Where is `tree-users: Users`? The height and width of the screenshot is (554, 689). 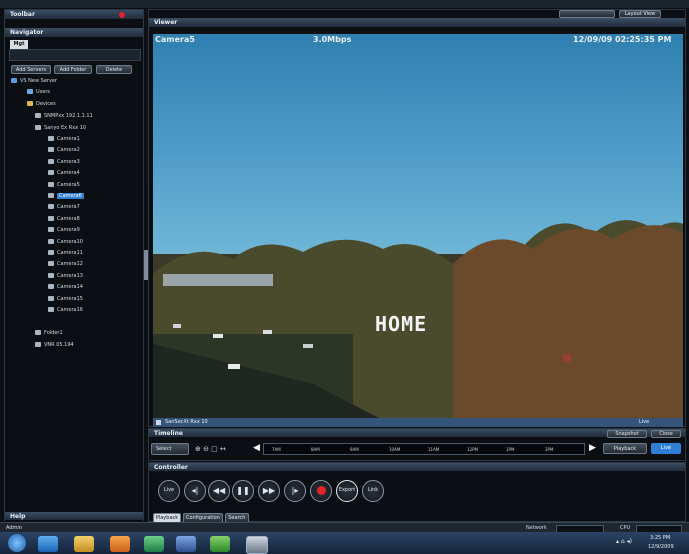 tree-users: Users is located at coordinates (38, 92).